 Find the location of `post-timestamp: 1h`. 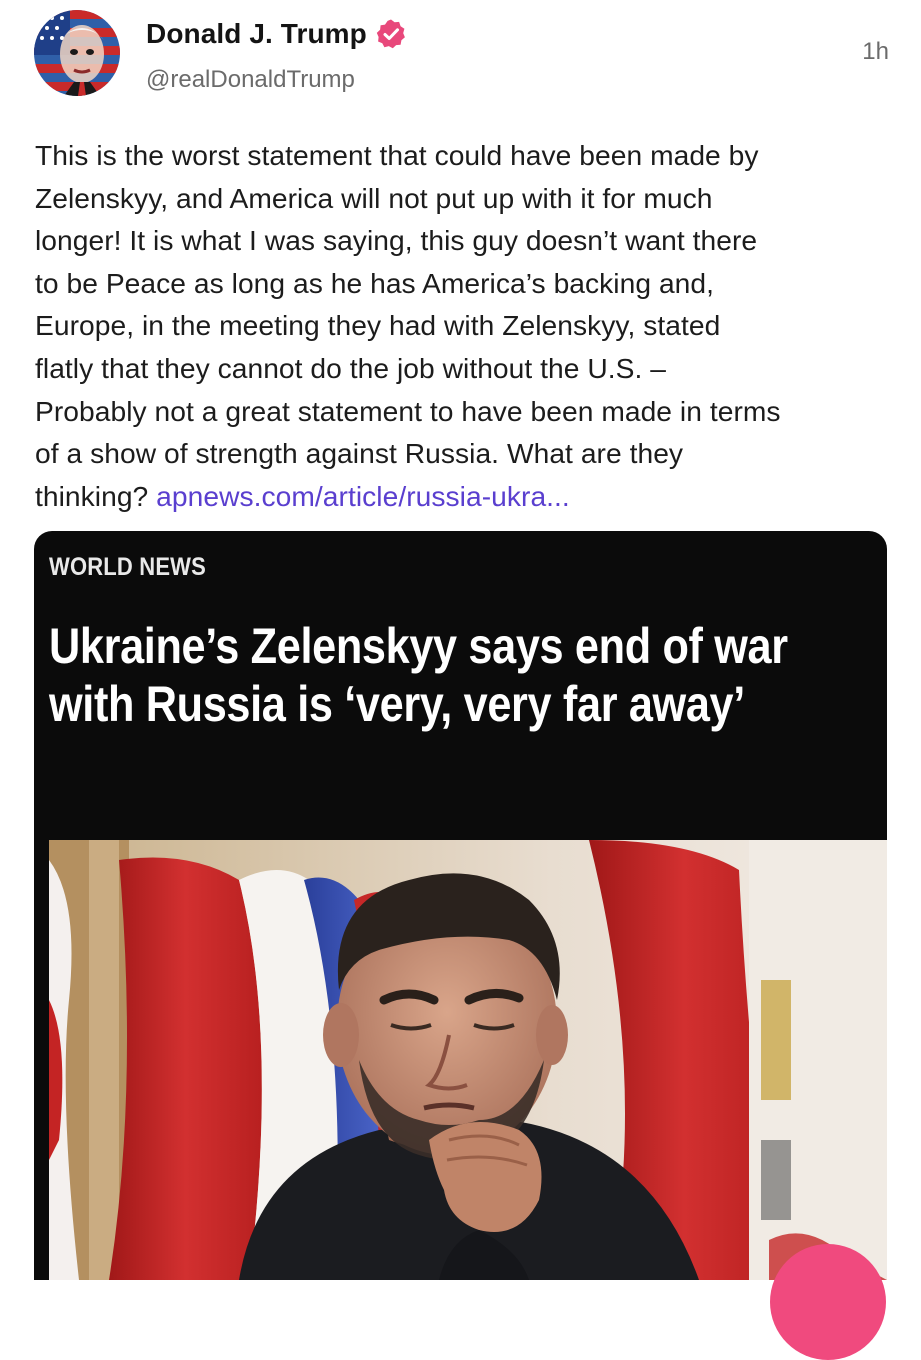

post-timestamp: 1h is located at coordinates (875, 52).